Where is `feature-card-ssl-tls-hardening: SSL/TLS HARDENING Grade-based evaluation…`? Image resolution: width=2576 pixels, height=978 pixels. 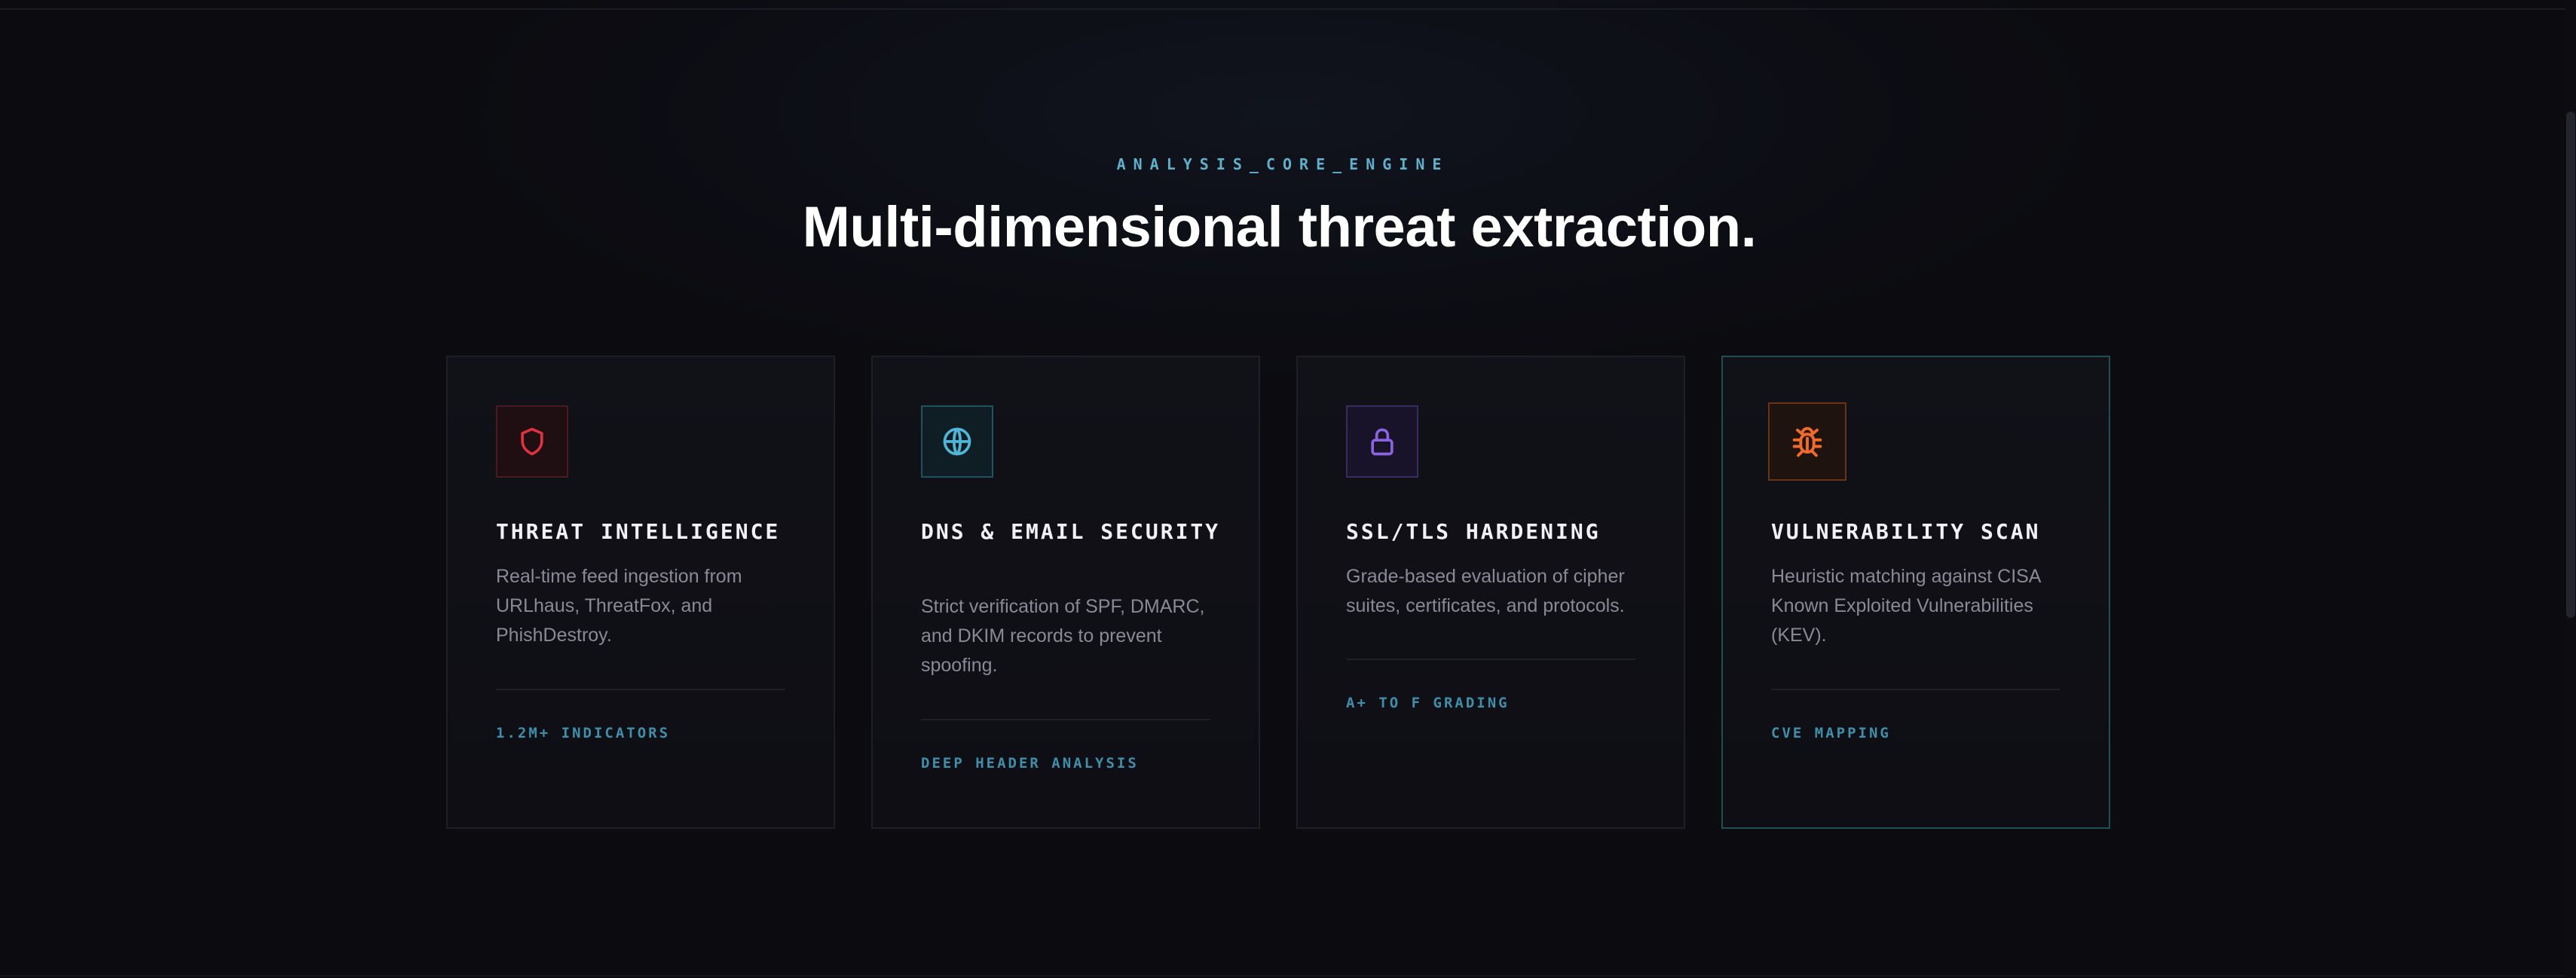
feature-card-ssl-tls-hardening: SSL/TLS HARDENING Grade-based evaluation… is located at coordinates (1490, 592).